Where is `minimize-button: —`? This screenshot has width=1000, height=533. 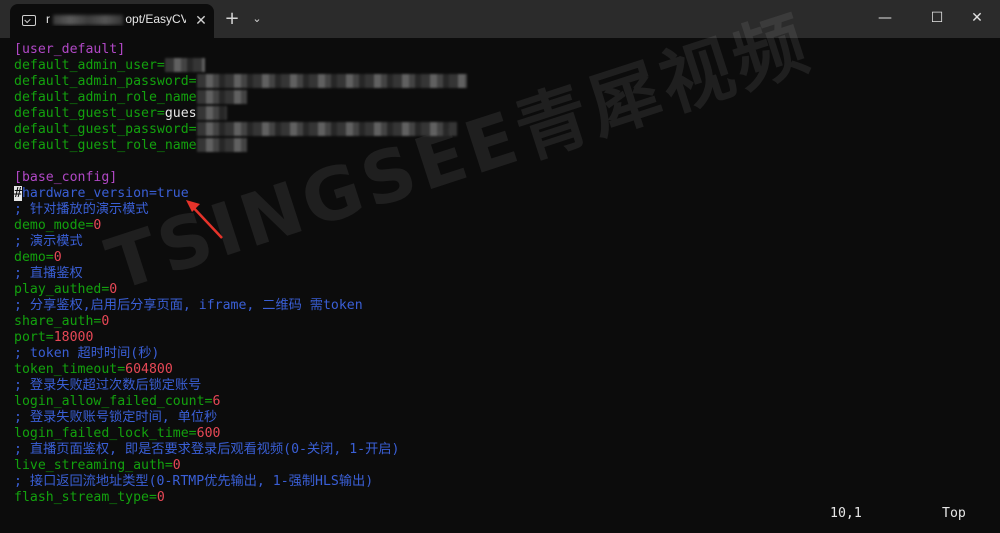 minimize-button: — is located at coordinates (885, 18).